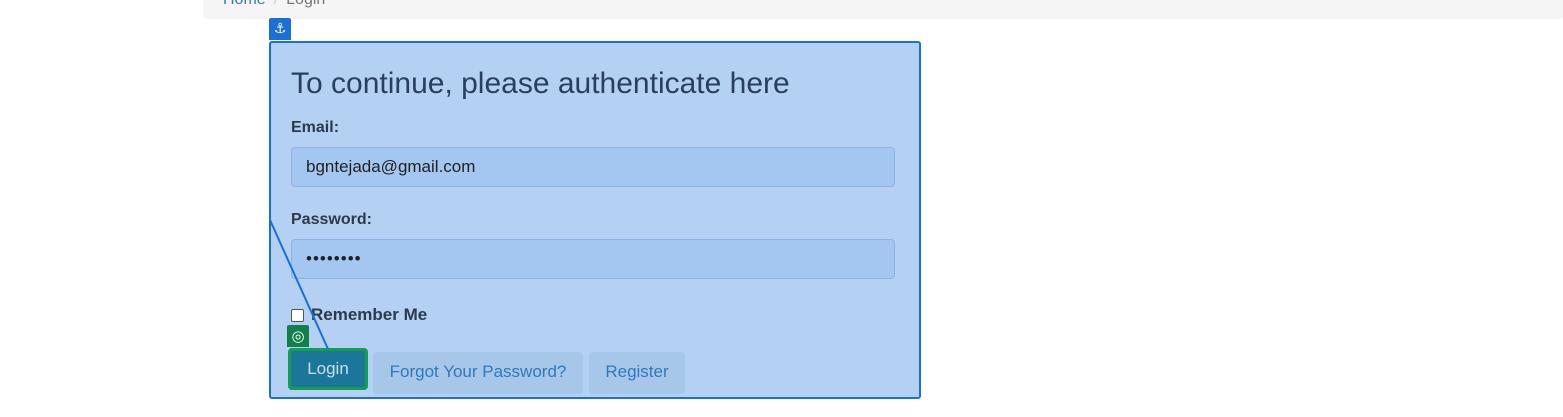  I want to click on breadcrumb-home-link: Home, so click(244, 4).